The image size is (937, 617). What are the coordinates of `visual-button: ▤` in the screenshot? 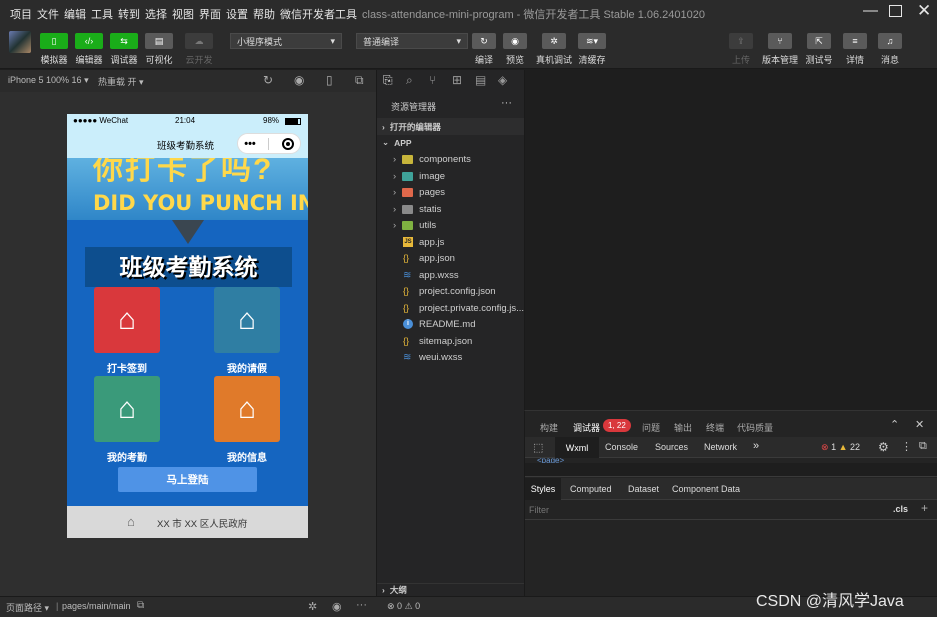 It's located at (159, 41).